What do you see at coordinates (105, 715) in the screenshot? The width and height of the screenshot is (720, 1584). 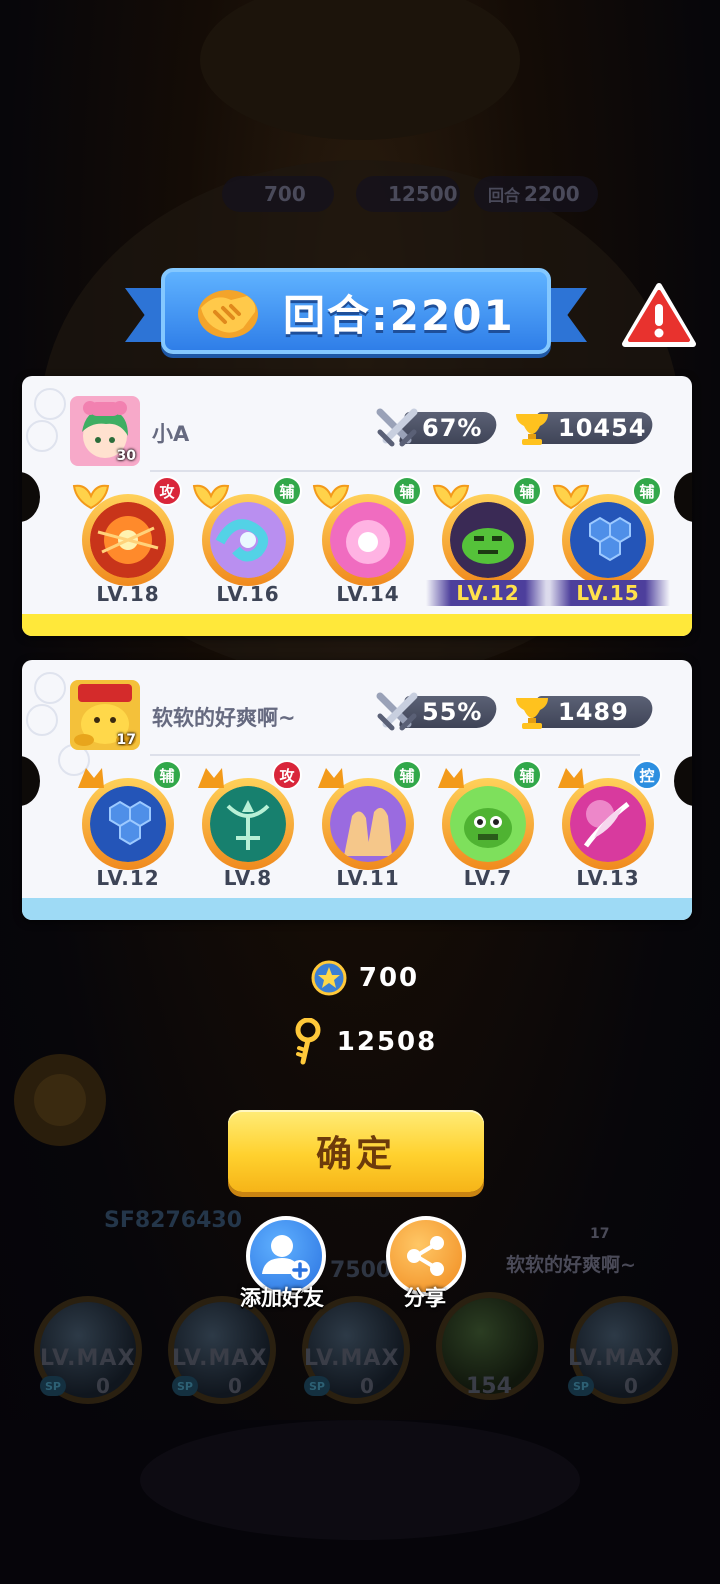 I see `player-avatar: 17` at bounding box center [105, 715].